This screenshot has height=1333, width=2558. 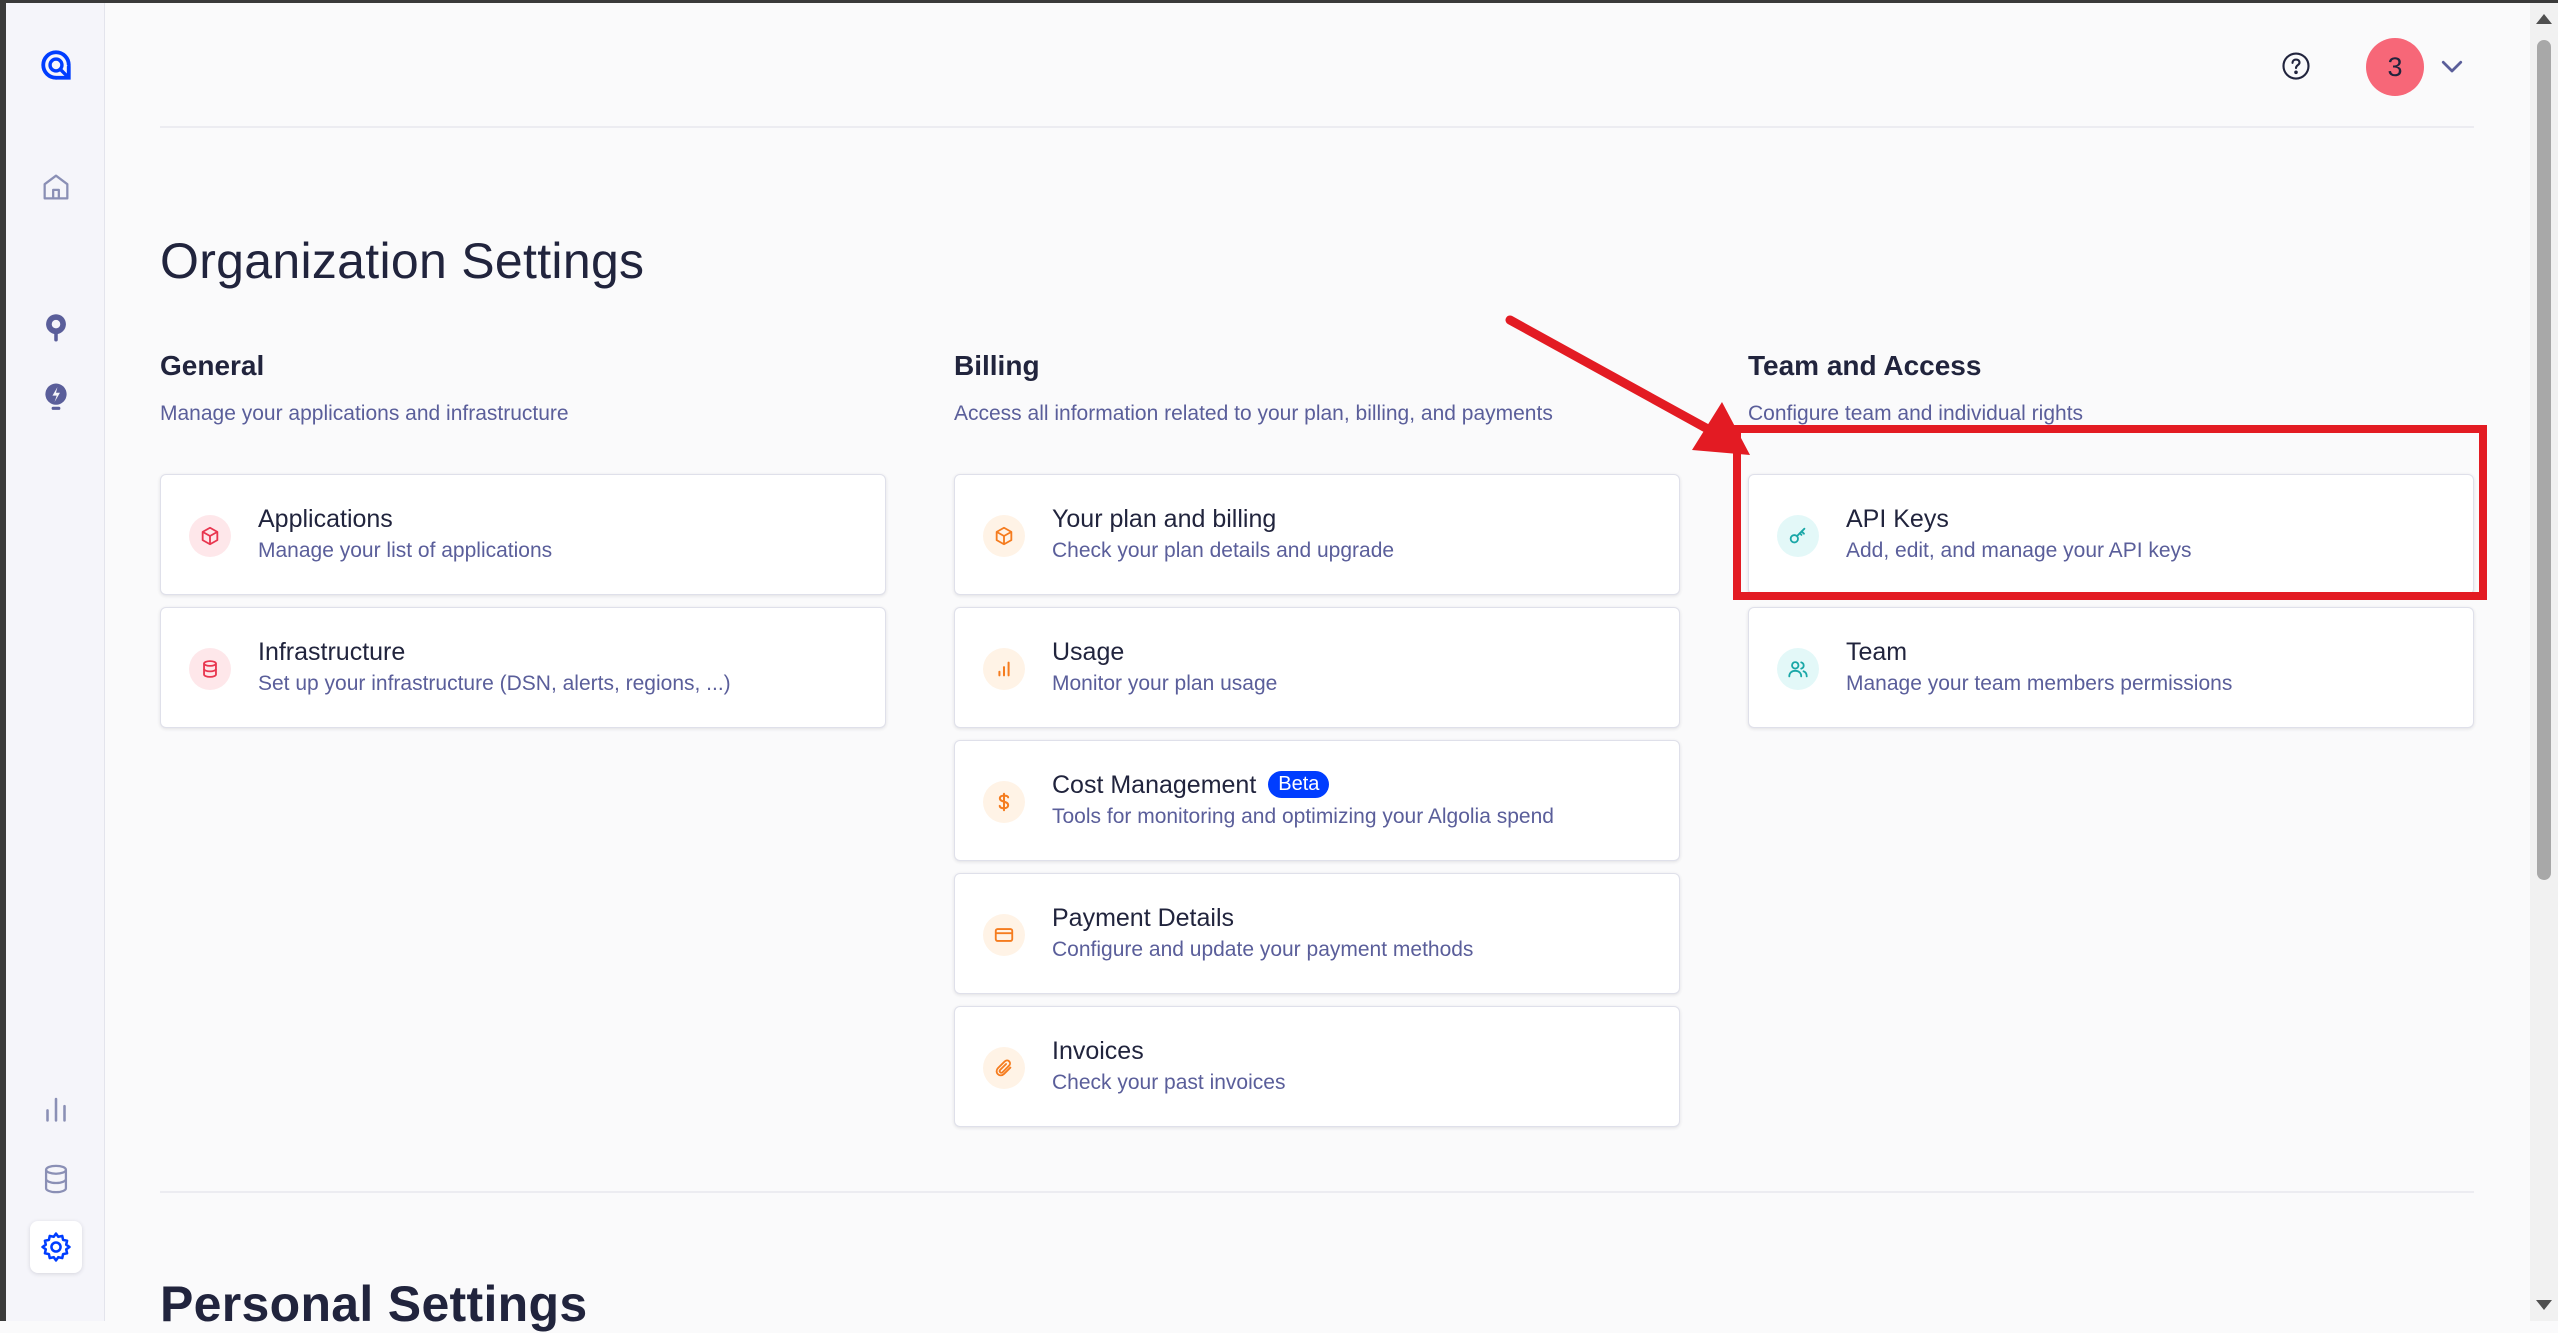 What do you see at coordinates (374, 1304) in the screenshot?
I see `personal-settings-title: Personal Settings` at bounding box center [374, 1304].